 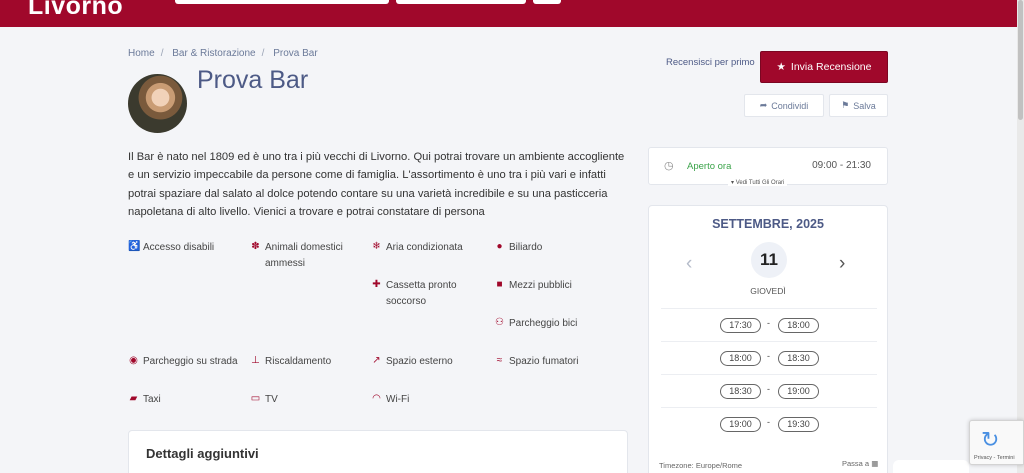 I want to click on listing-avatar, so click(x=157, y=103).